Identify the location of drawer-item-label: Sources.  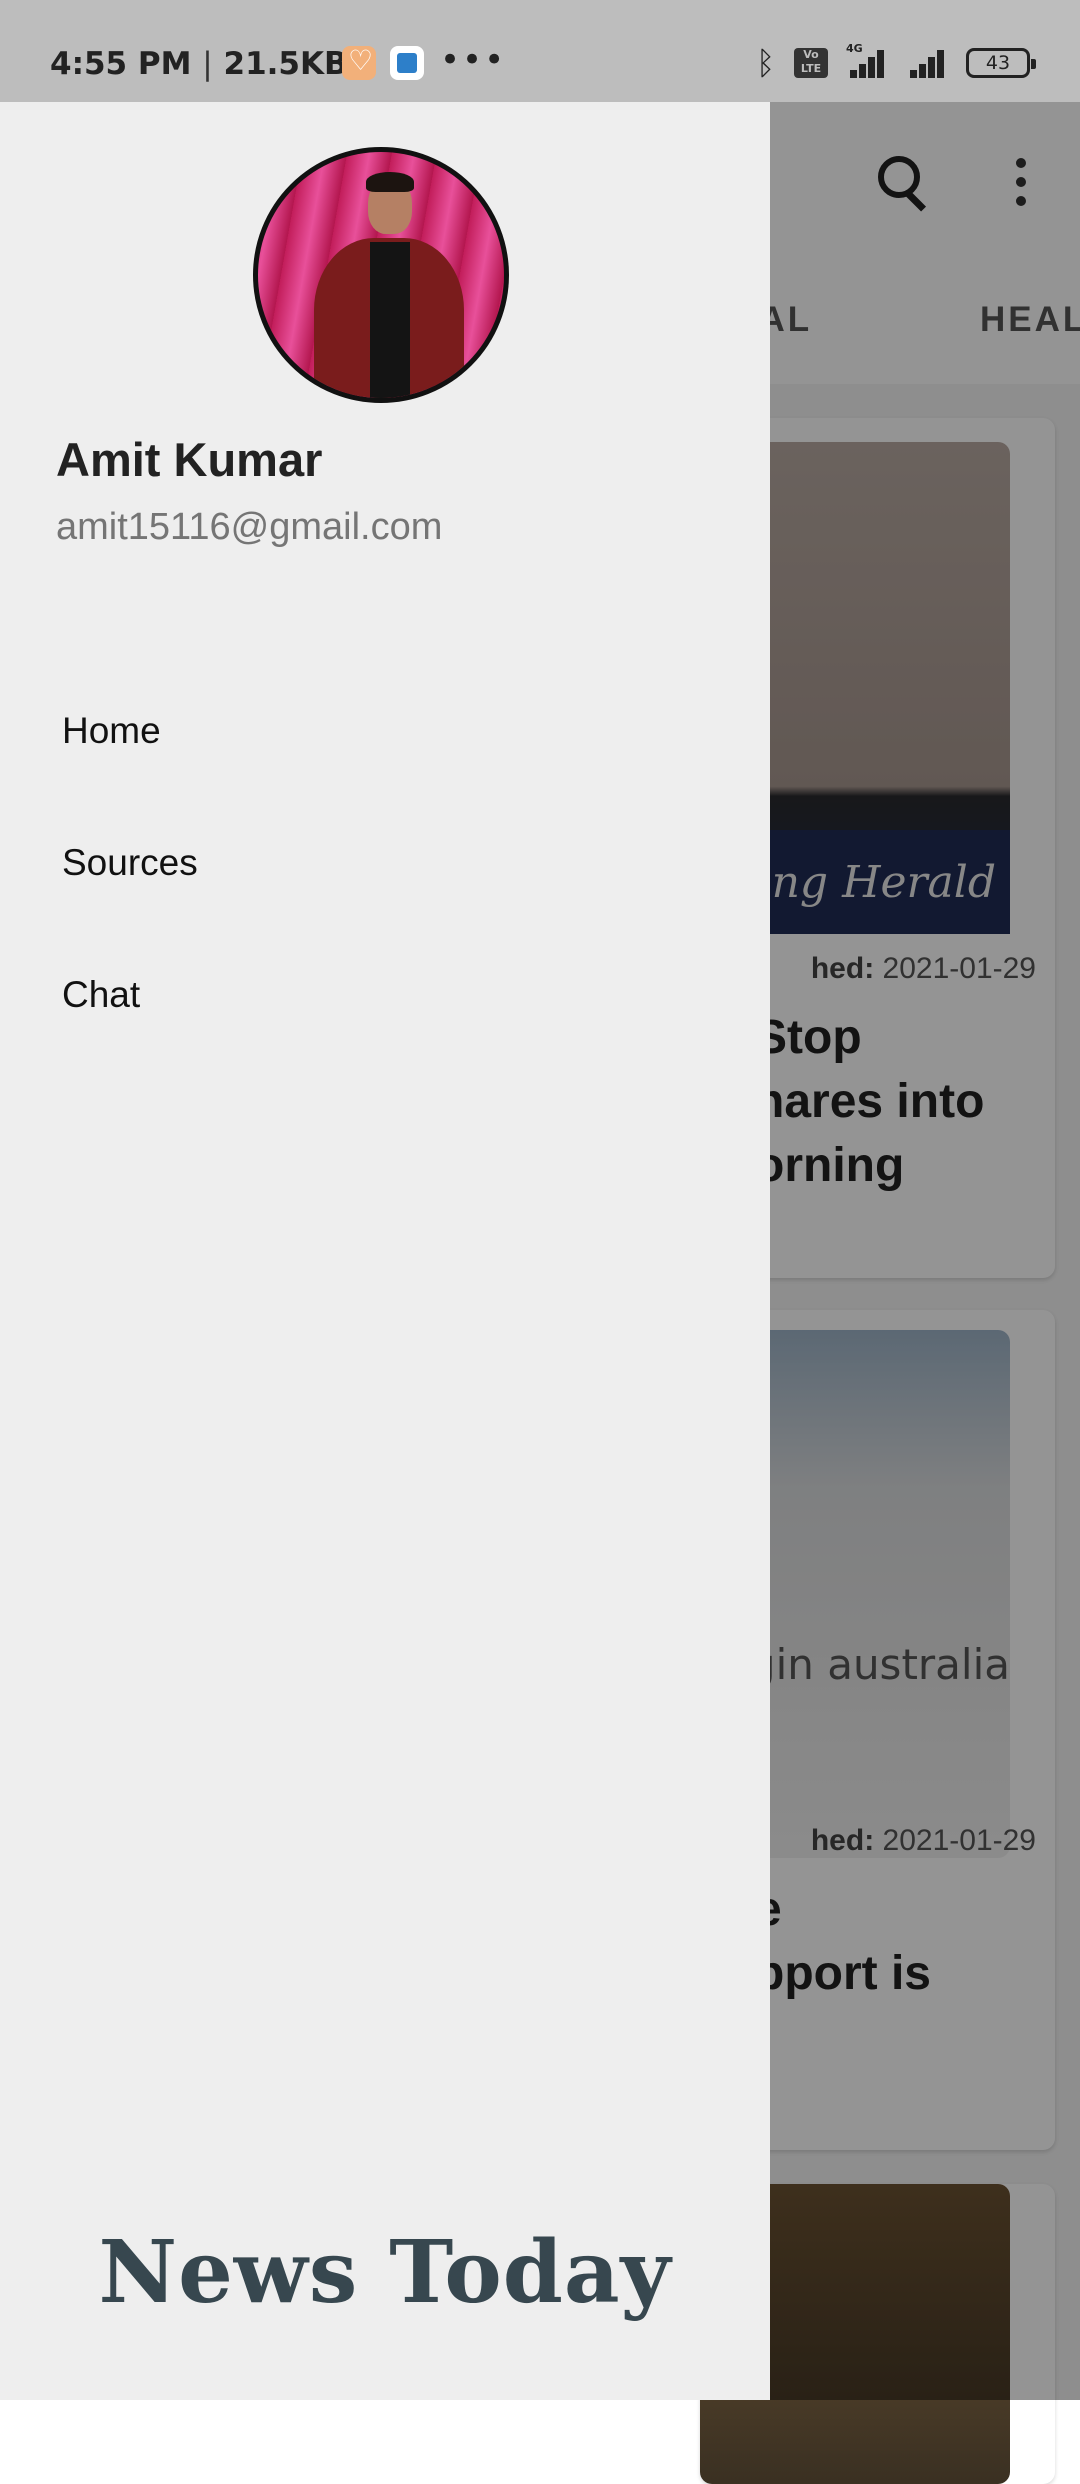
(130, 862).